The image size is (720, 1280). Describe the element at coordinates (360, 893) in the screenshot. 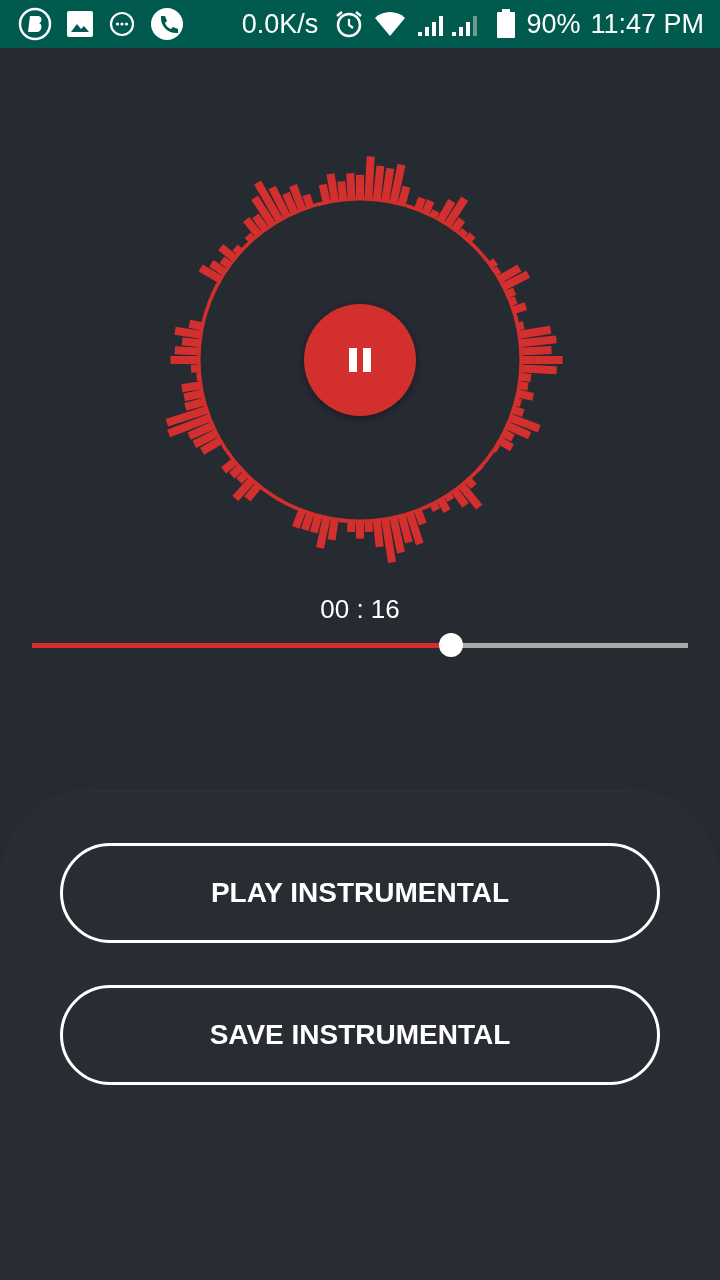

I see `outline-button: PLAY INSTRUMENTAL` at that location.